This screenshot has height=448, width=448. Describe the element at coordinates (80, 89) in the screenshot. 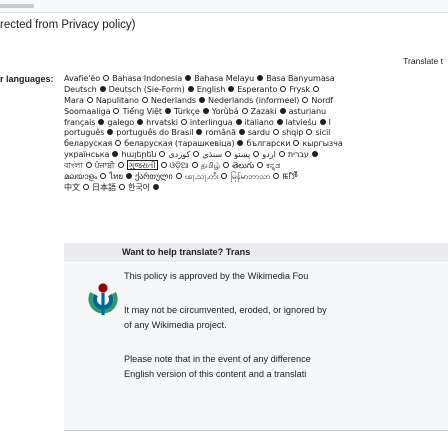

I see `language-link: Deutsch` at that location.